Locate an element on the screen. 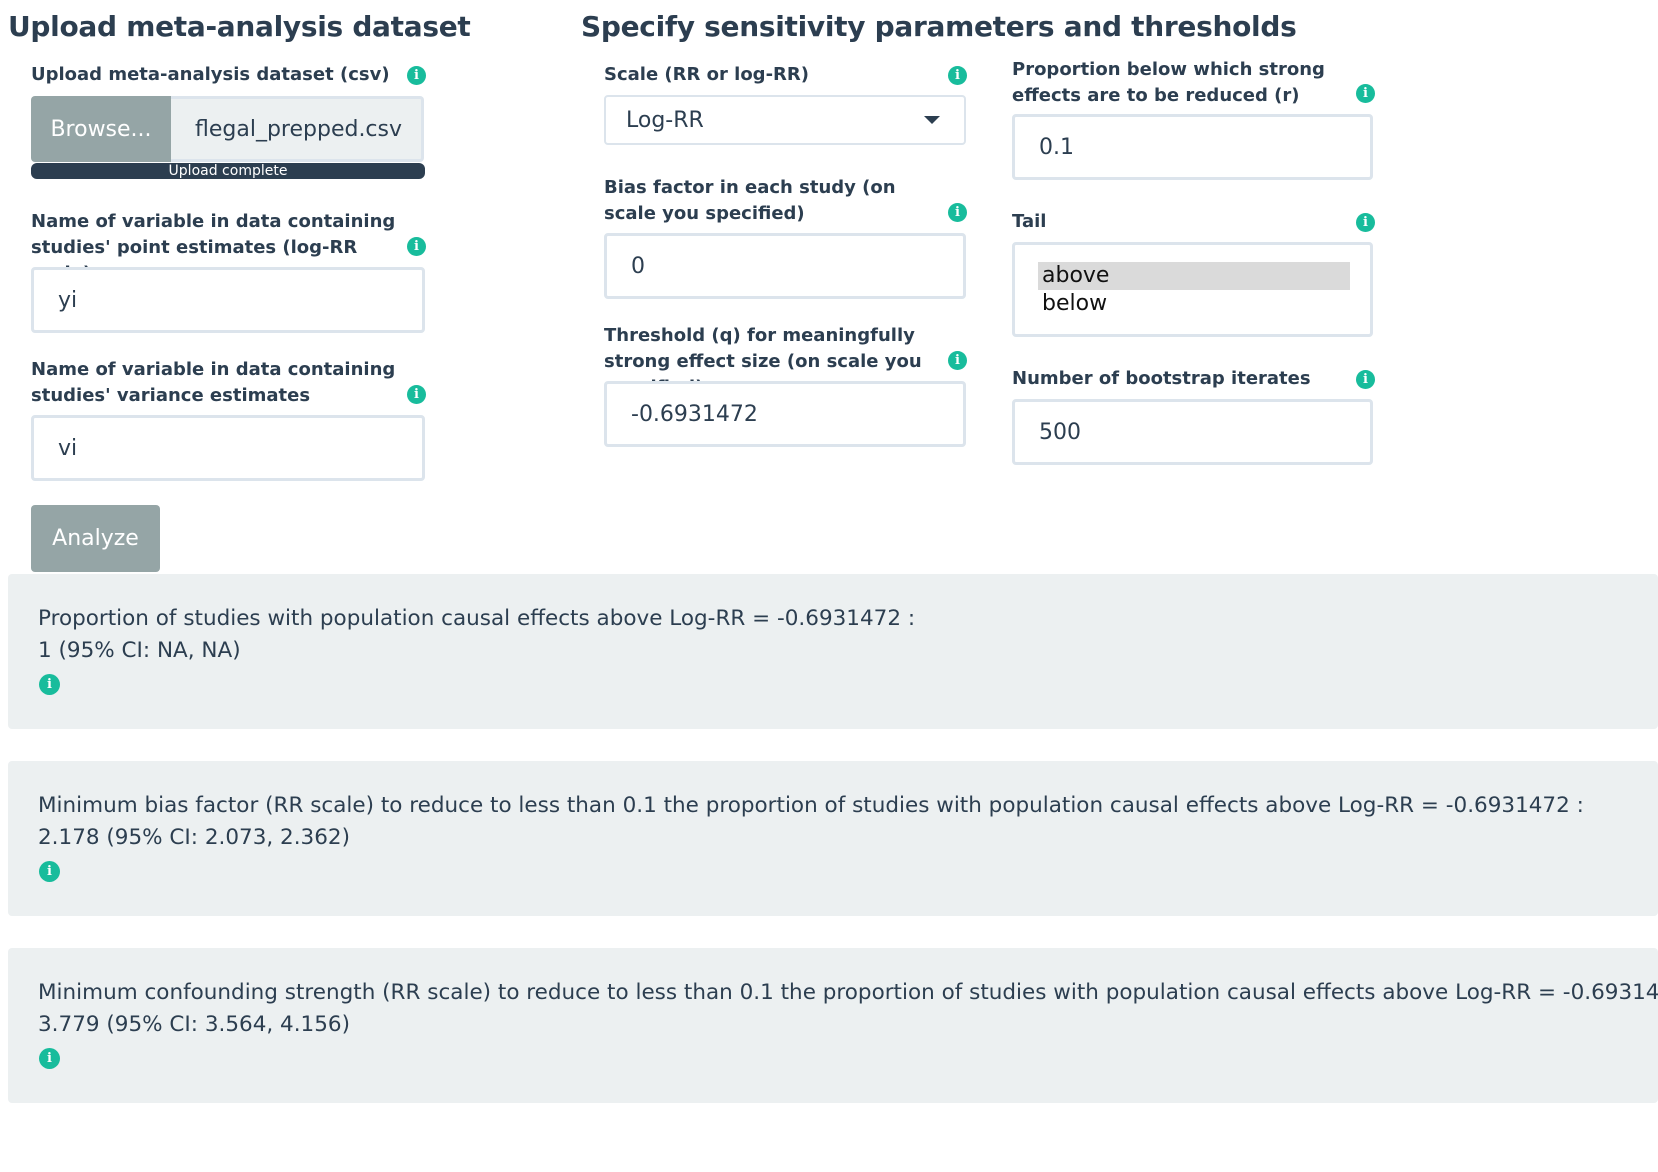 The image size is (1658, 1172). result-value: 1 (95% CI: NA, NA) is located at coordinates (139, 650).